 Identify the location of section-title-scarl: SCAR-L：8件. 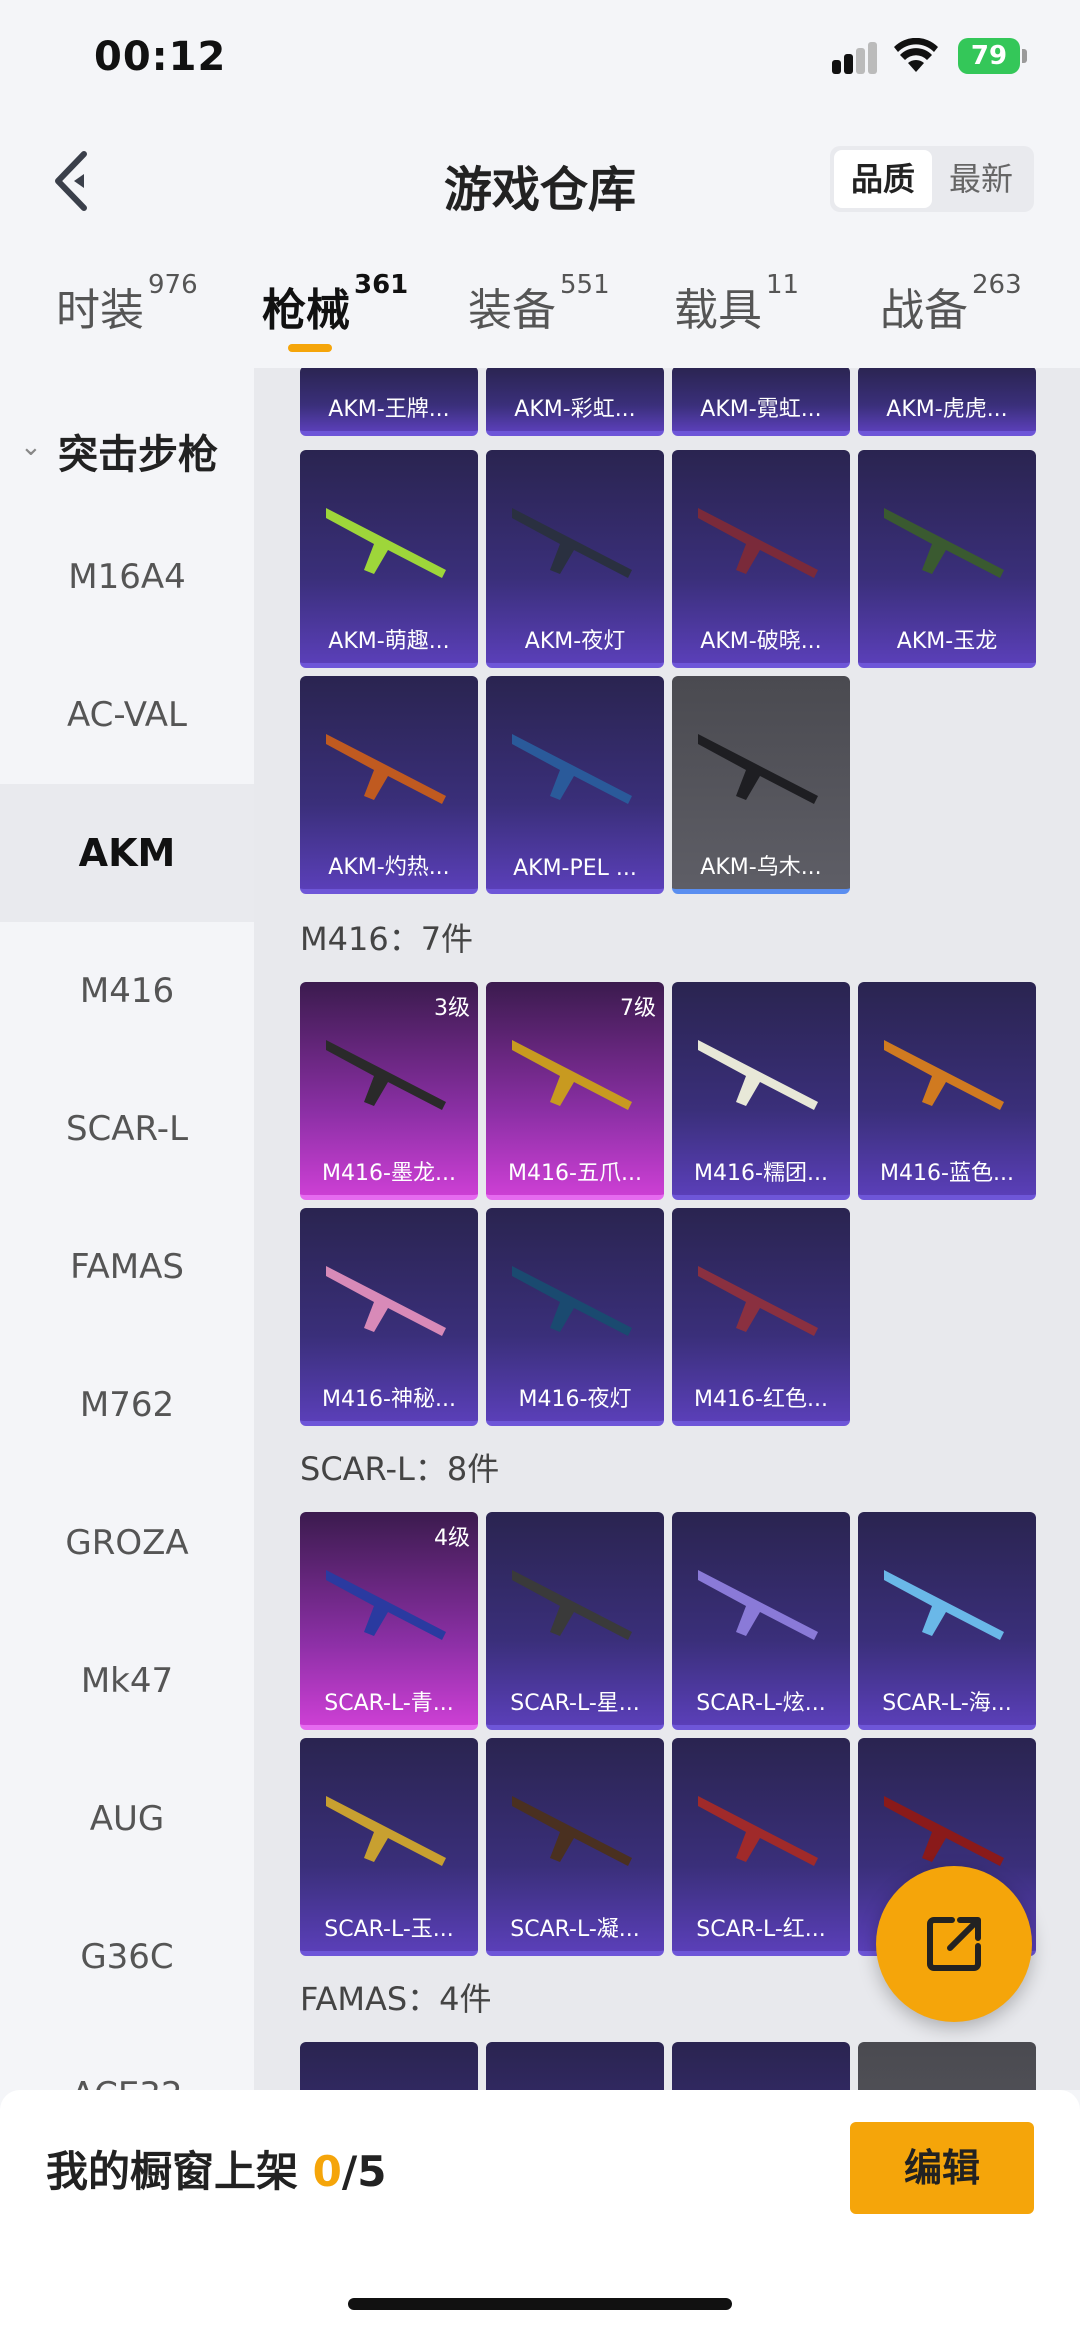
(400, 1469).